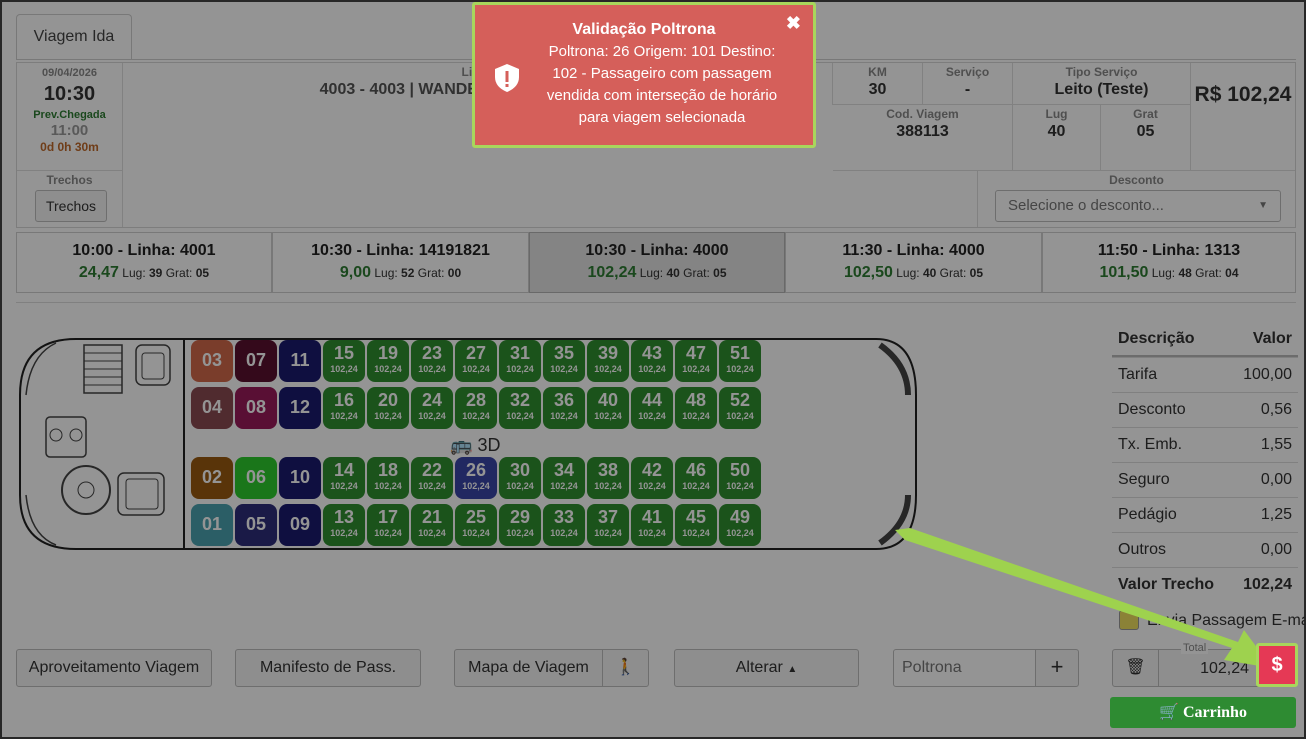  I want to click on toast-title: Validação Poltrona, so click(644, 29).